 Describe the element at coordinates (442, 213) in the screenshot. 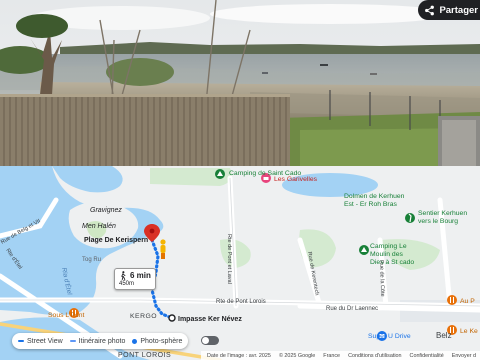

I see `label-sentier-1: Sentier Kerhuen` at that location.